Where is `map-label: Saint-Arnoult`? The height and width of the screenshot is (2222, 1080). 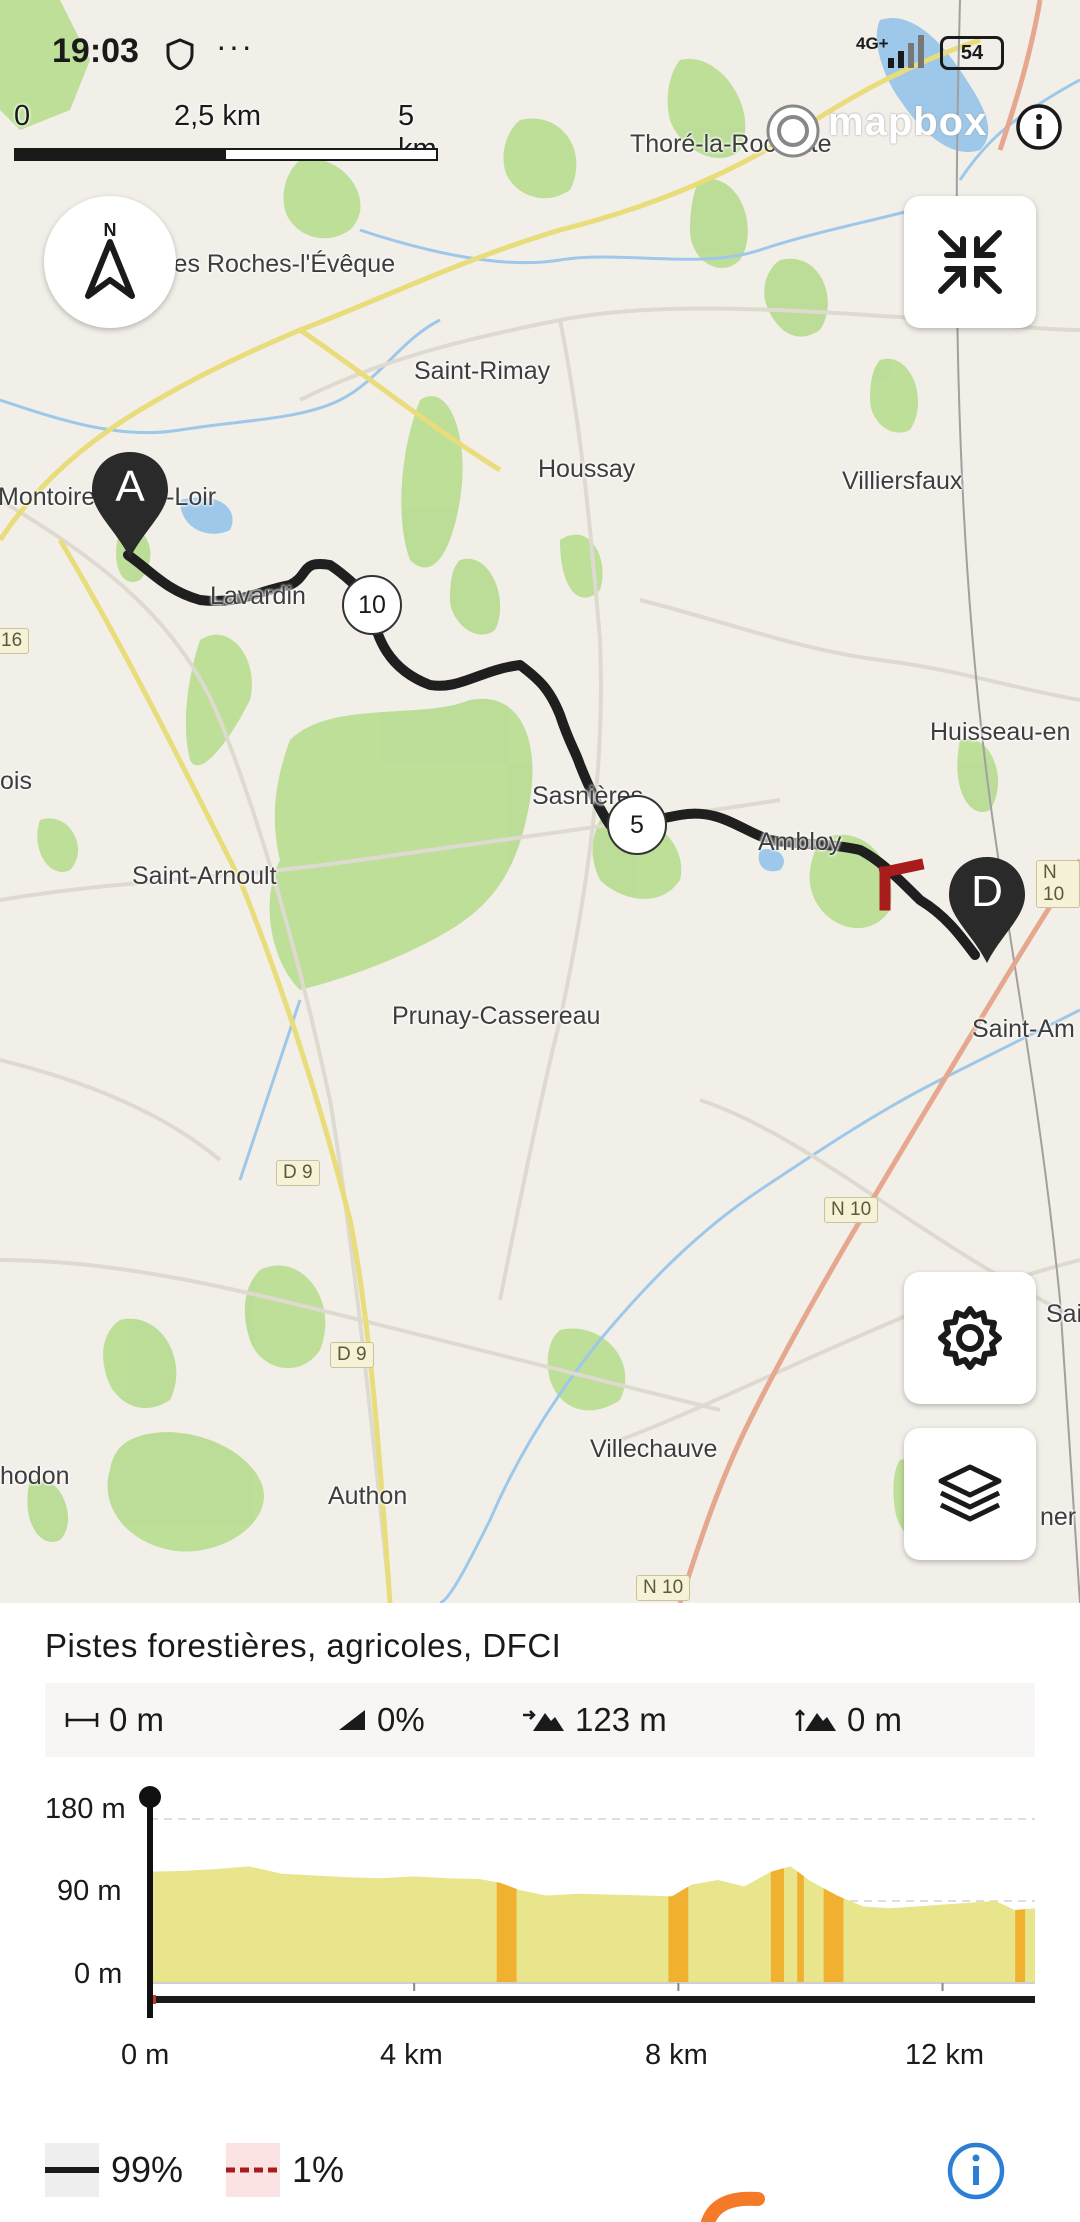
map-label: Saint-Arnoult is located at coordinates (204, 876).